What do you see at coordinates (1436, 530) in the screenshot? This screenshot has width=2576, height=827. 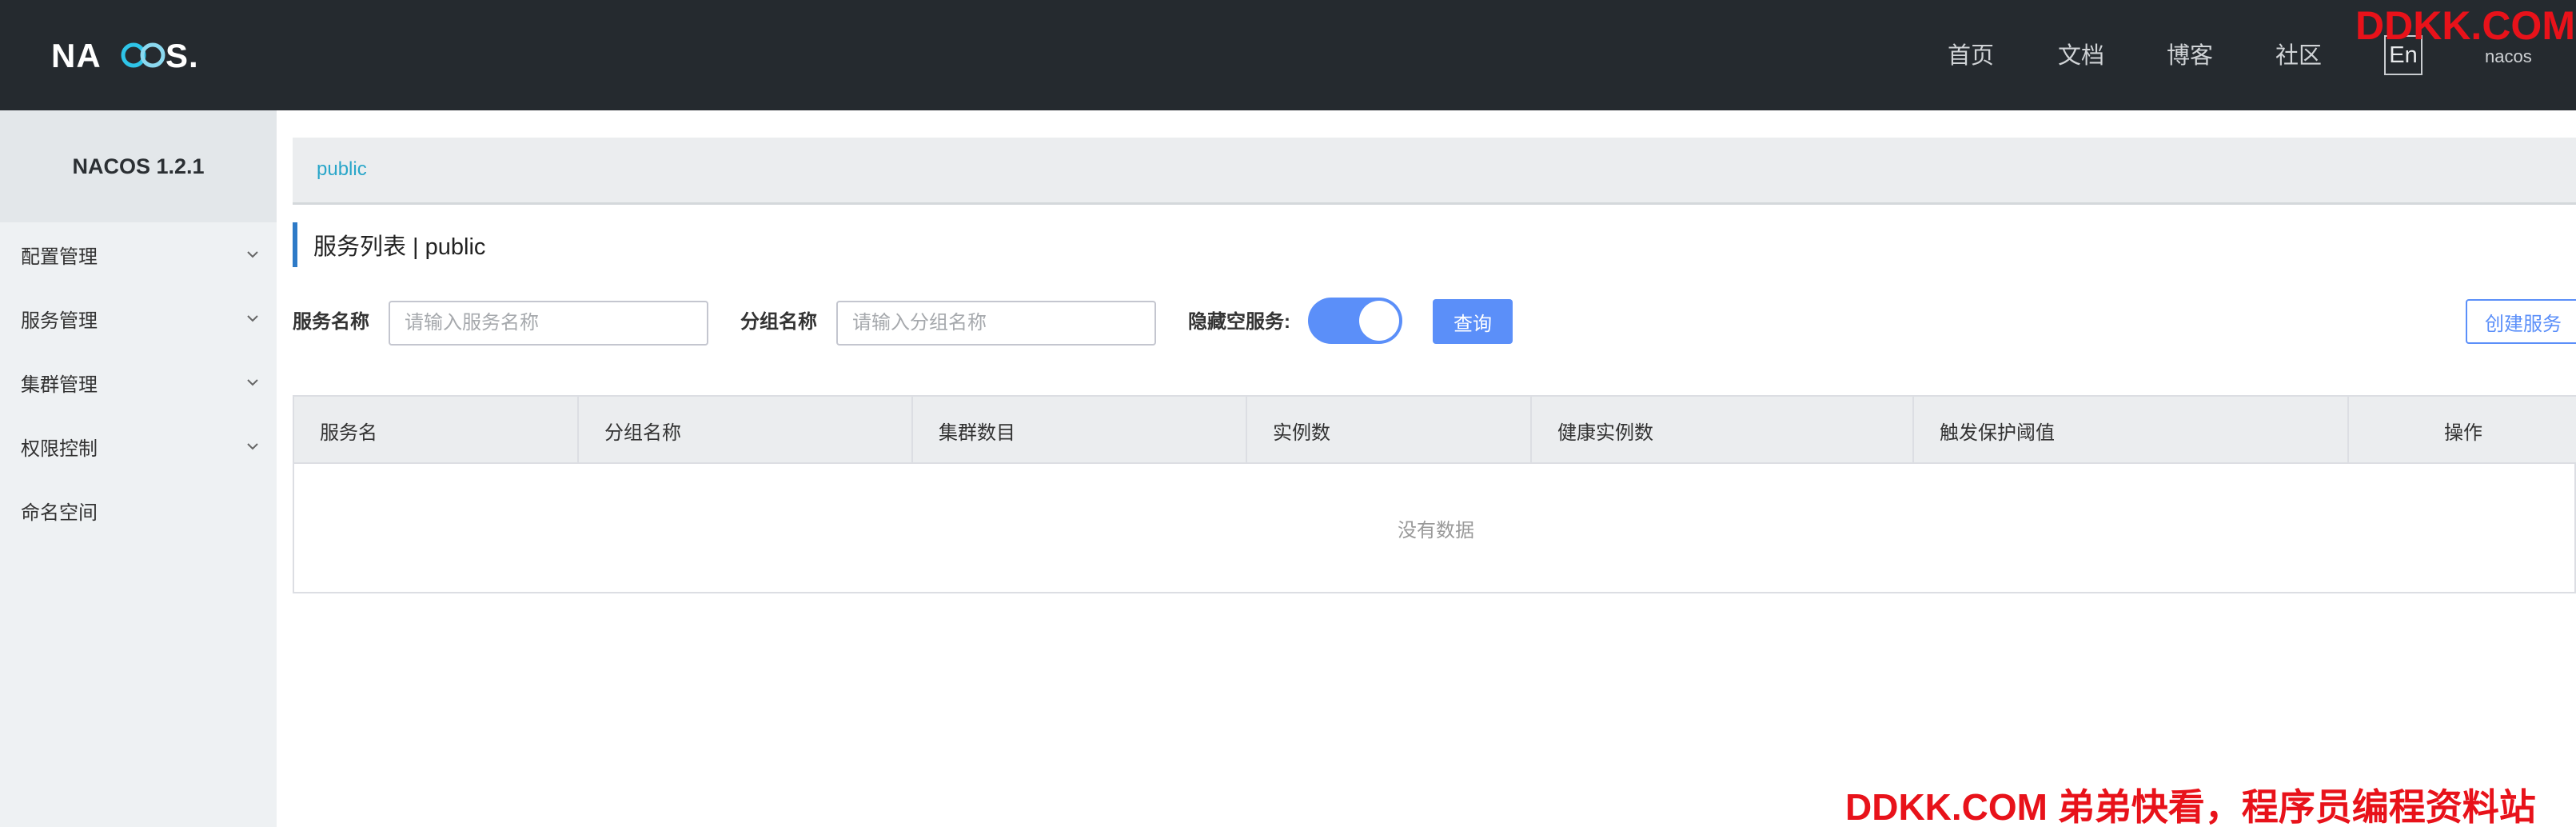 I see `table-empty-text: 没有数据` at bounding box center [1436, 530].